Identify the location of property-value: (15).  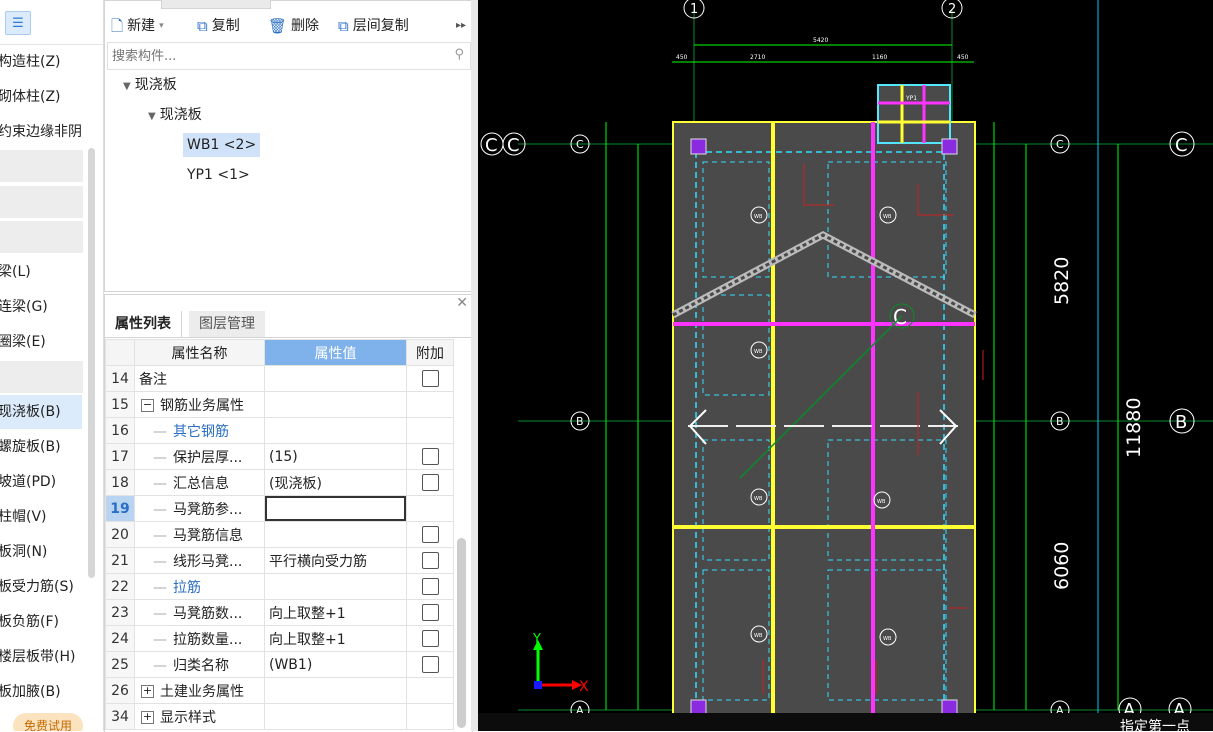
(335, 456).